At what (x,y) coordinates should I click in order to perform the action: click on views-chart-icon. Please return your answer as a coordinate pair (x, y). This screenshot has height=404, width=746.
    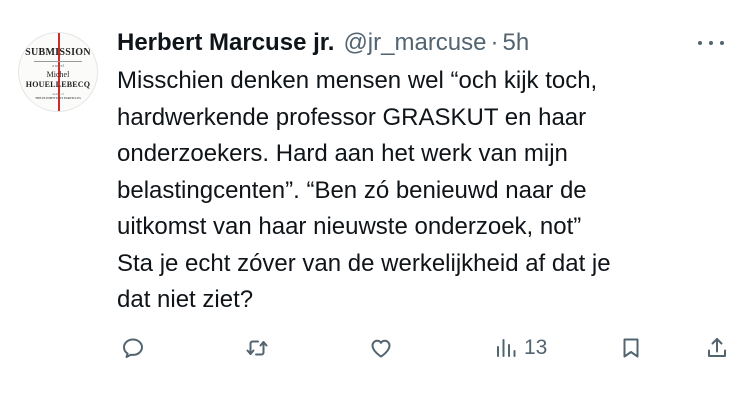
    Looking at the image, I should click on (506, 348).